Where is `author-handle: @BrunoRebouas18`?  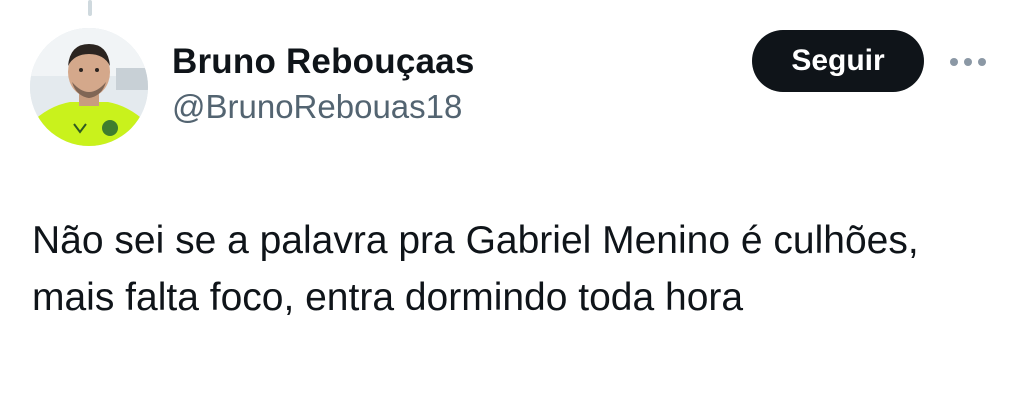
author-handle: @BrunoRebouas18 is located at coordinates (317, 107).